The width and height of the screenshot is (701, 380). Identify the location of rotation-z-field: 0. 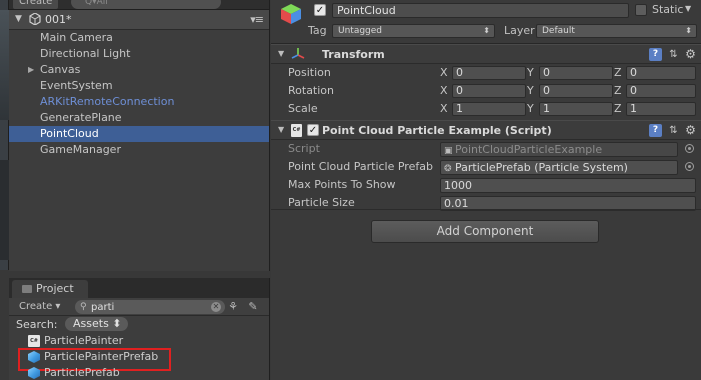
(661, 91).